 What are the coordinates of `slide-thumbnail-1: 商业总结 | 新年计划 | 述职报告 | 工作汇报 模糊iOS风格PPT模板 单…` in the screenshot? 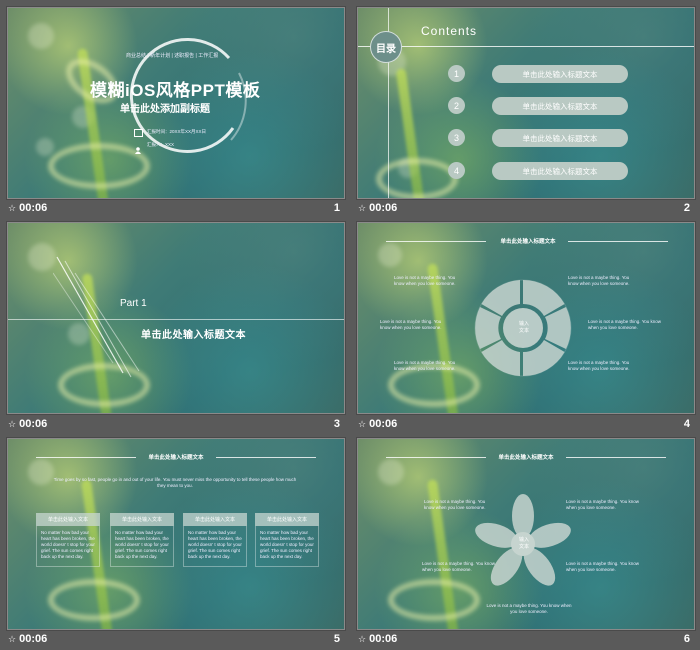 It's located at (176, 103).